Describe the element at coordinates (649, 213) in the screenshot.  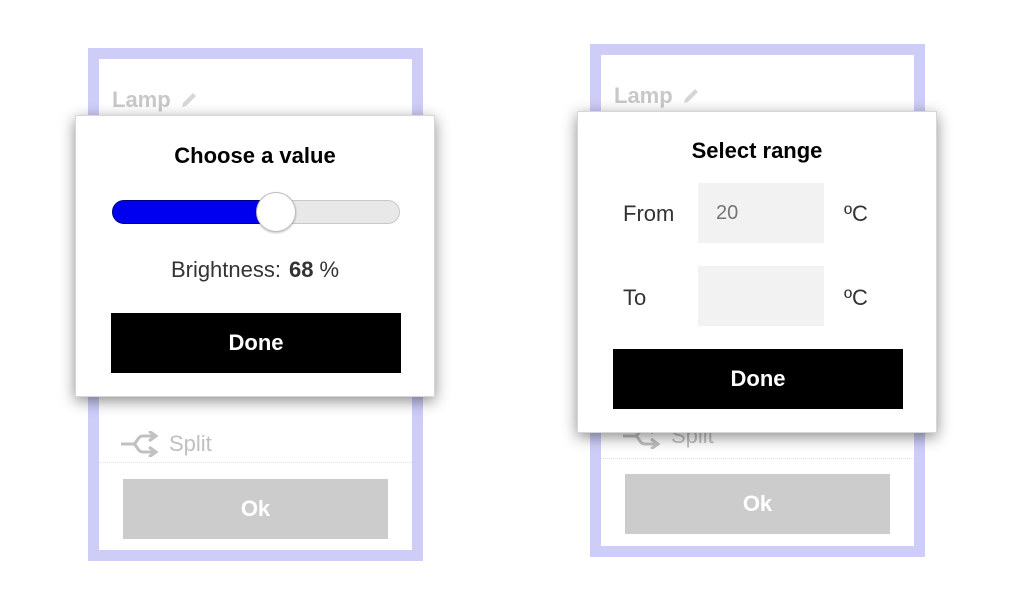
I see `from-label: From` at that location.